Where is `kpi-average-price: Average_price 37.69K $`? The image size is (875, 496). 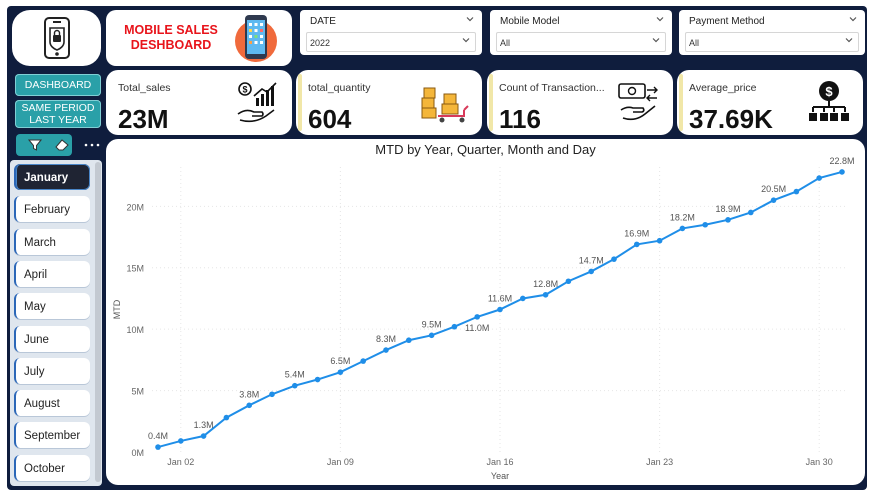 kpi-average-price: Average_price 37.69K $ is located at coordinates (770, 102).